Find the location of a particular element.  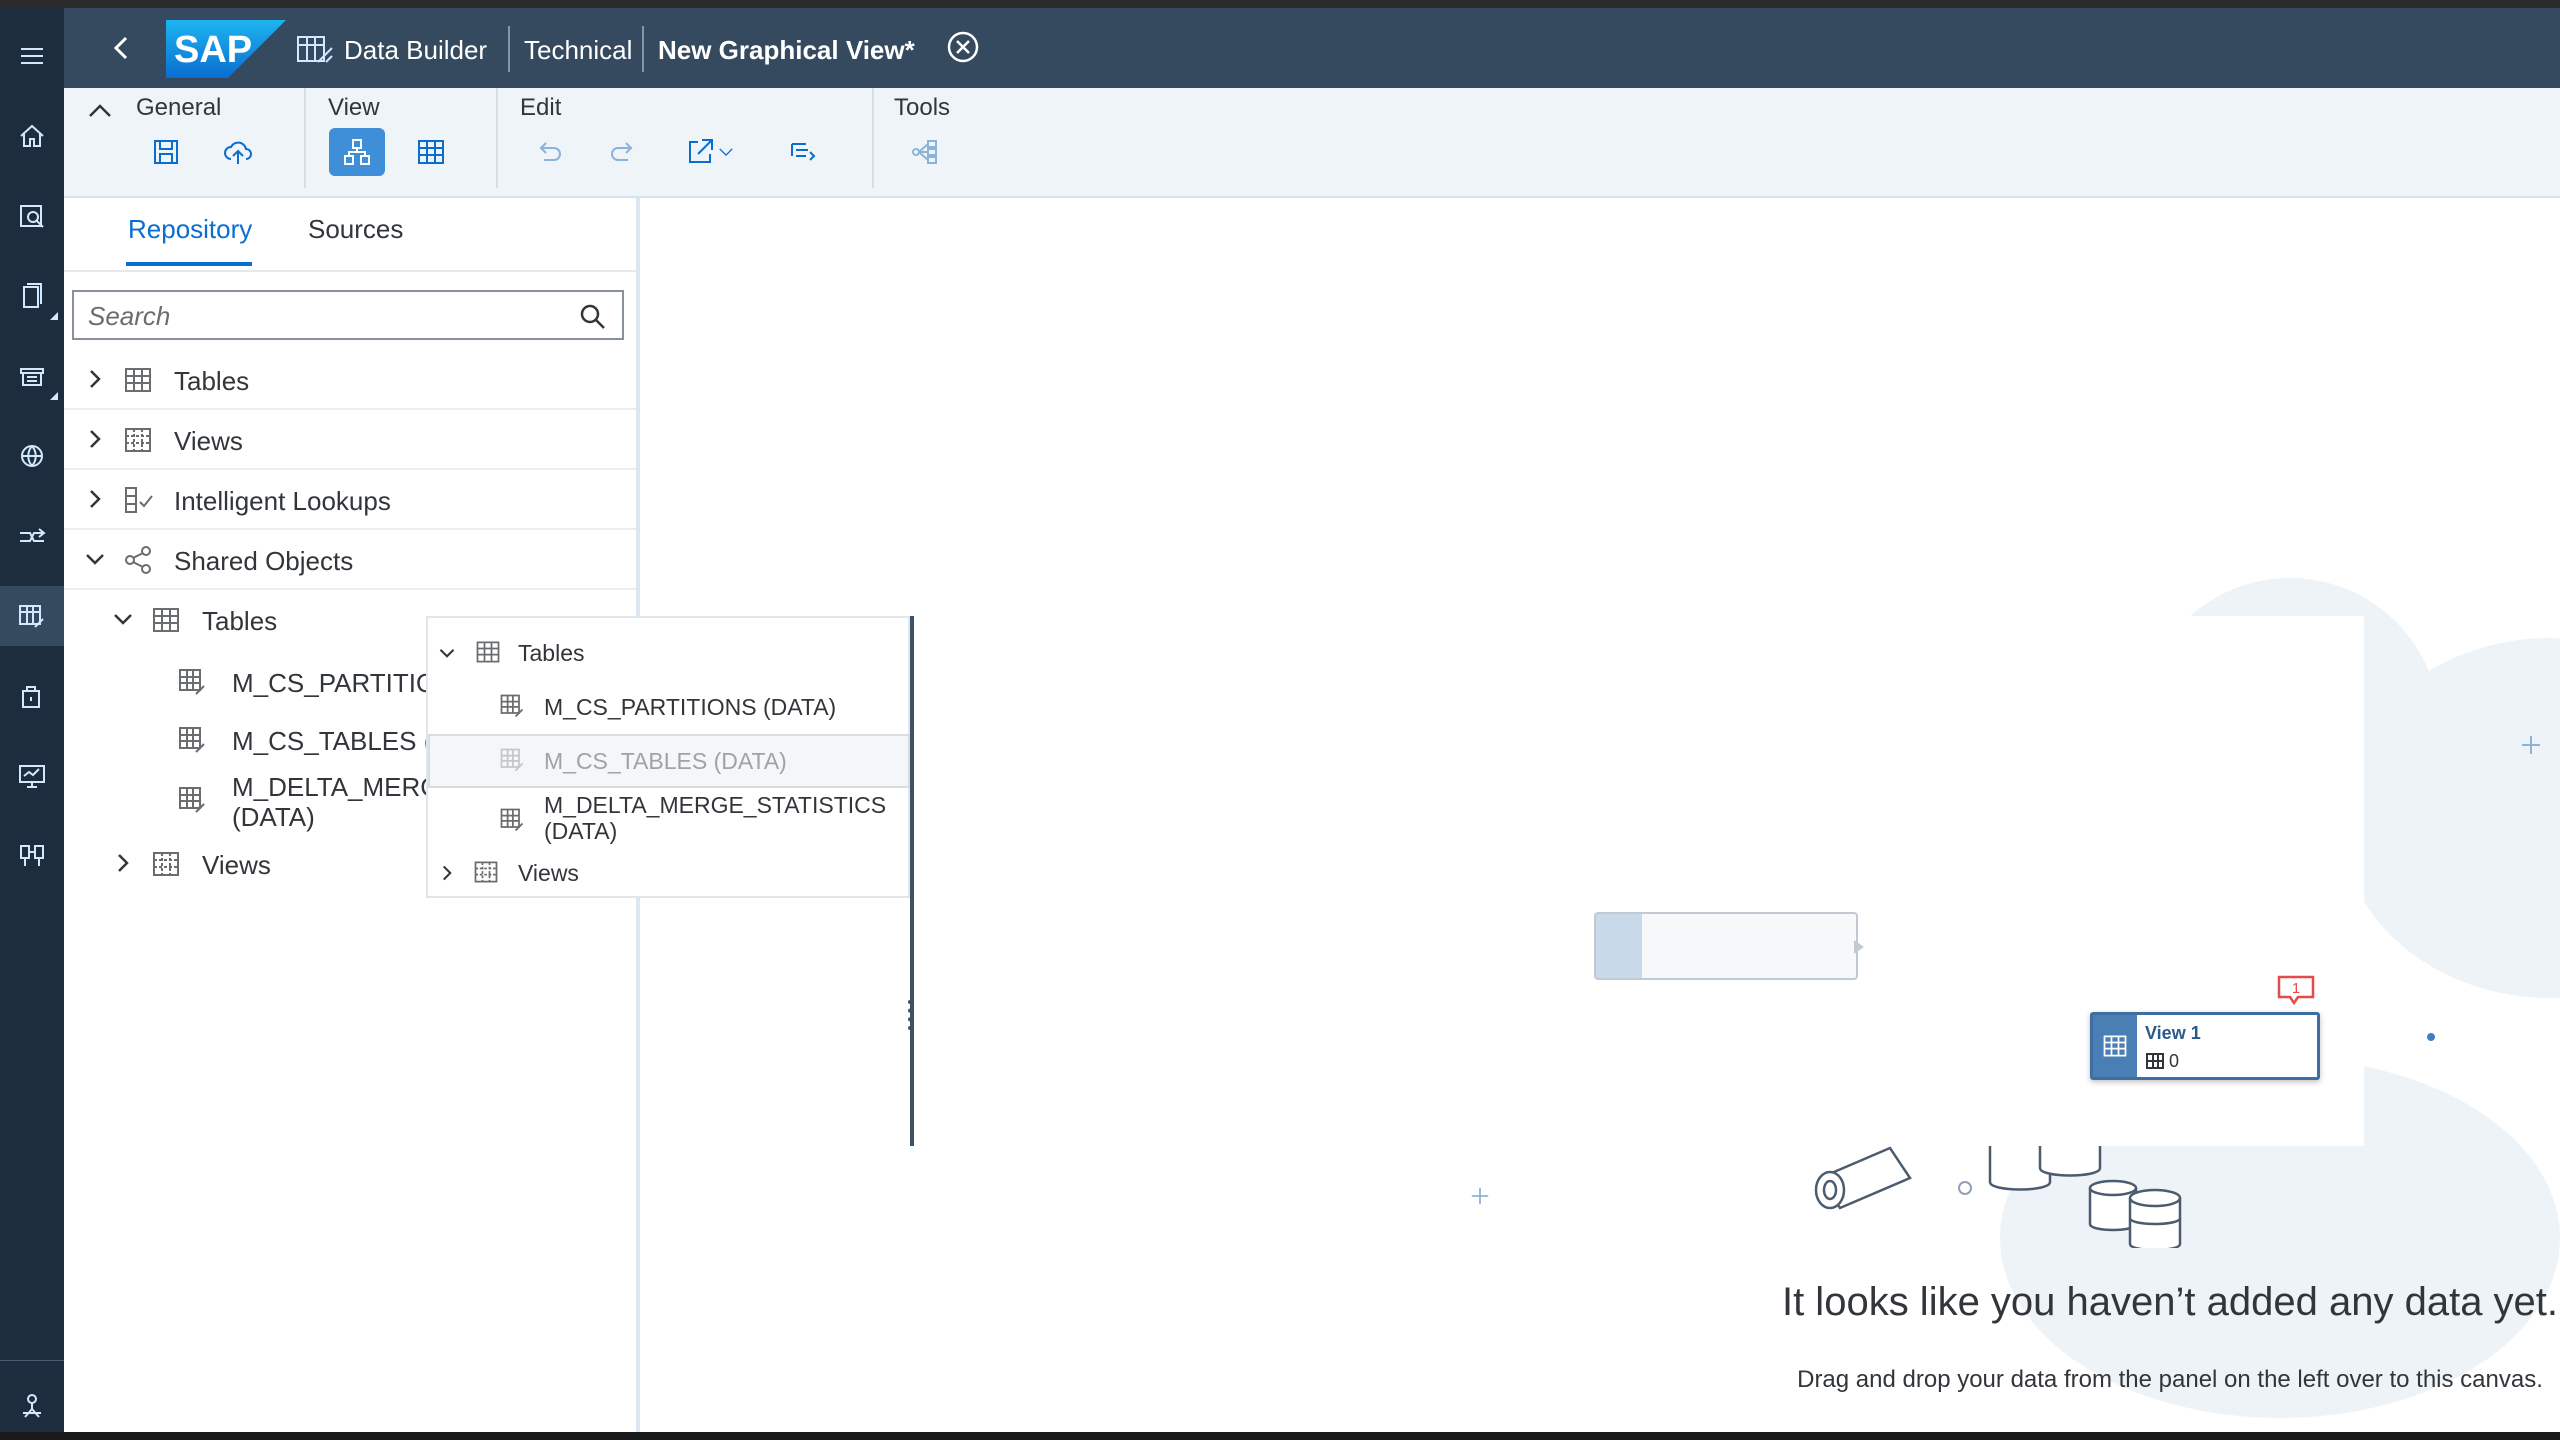

panel-tabs: Repository Sources is located at coordinates (350, 235).